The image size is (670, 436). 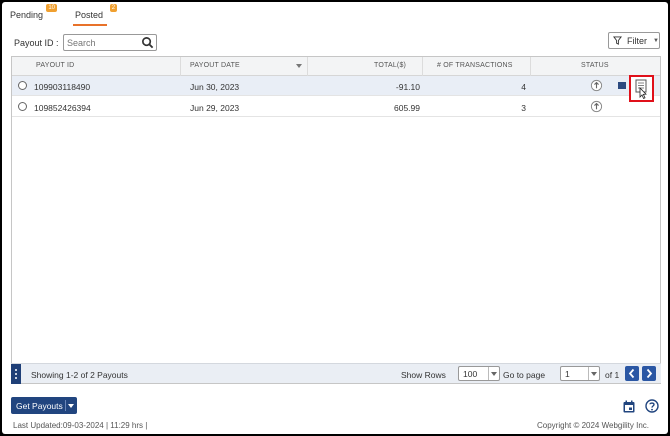 What do you see at coordinates (612, 375) in the screenshot?
I see `page-total-label: of 1` at bounding box center [612, 375].